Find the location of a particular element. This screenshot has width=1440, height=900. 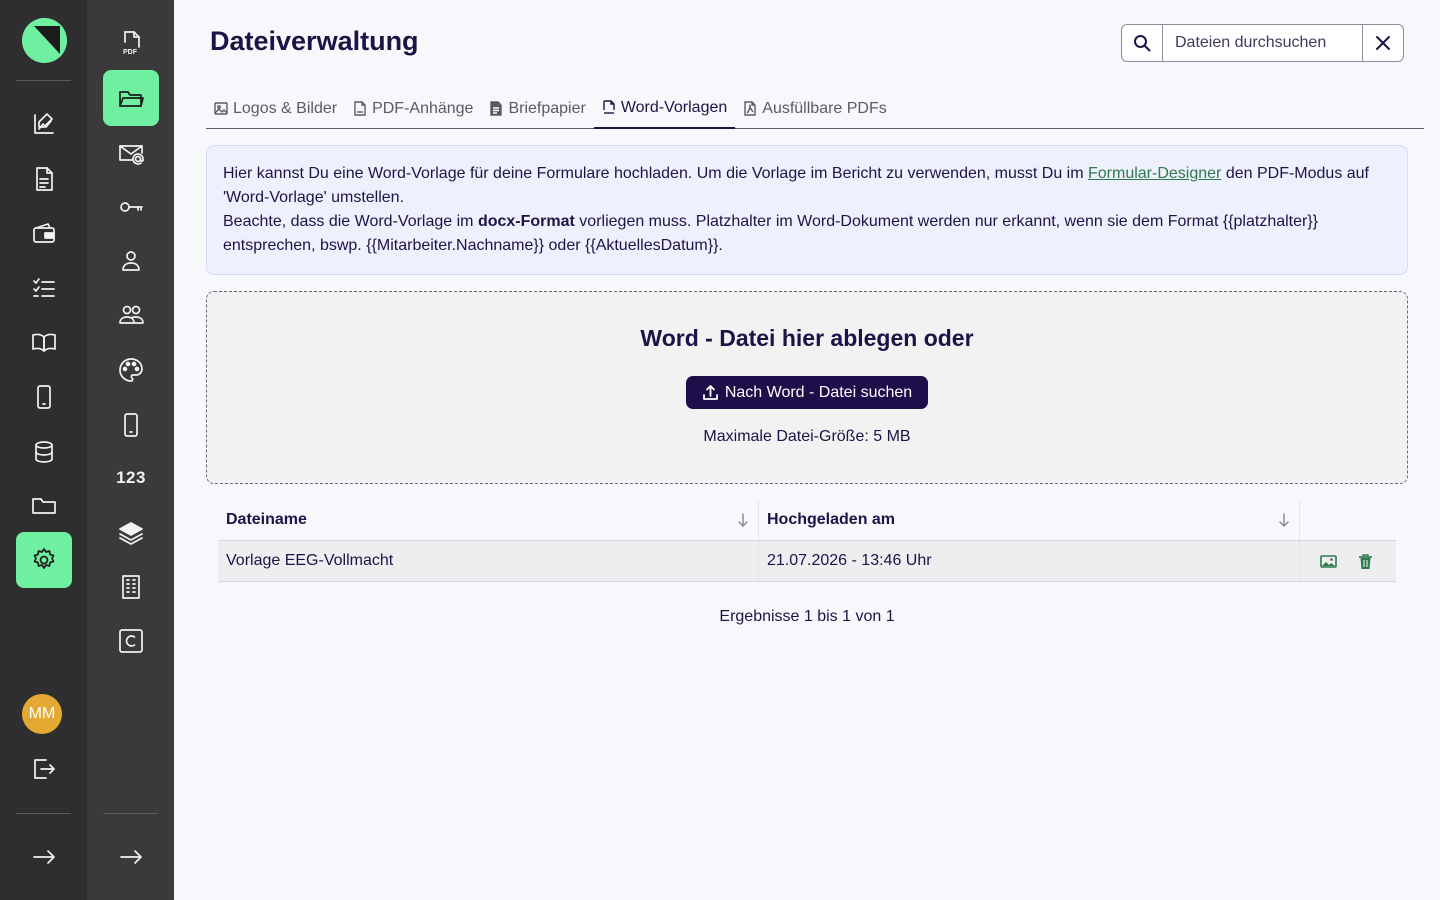

subnav-theme is located at coordinates (131, 370).